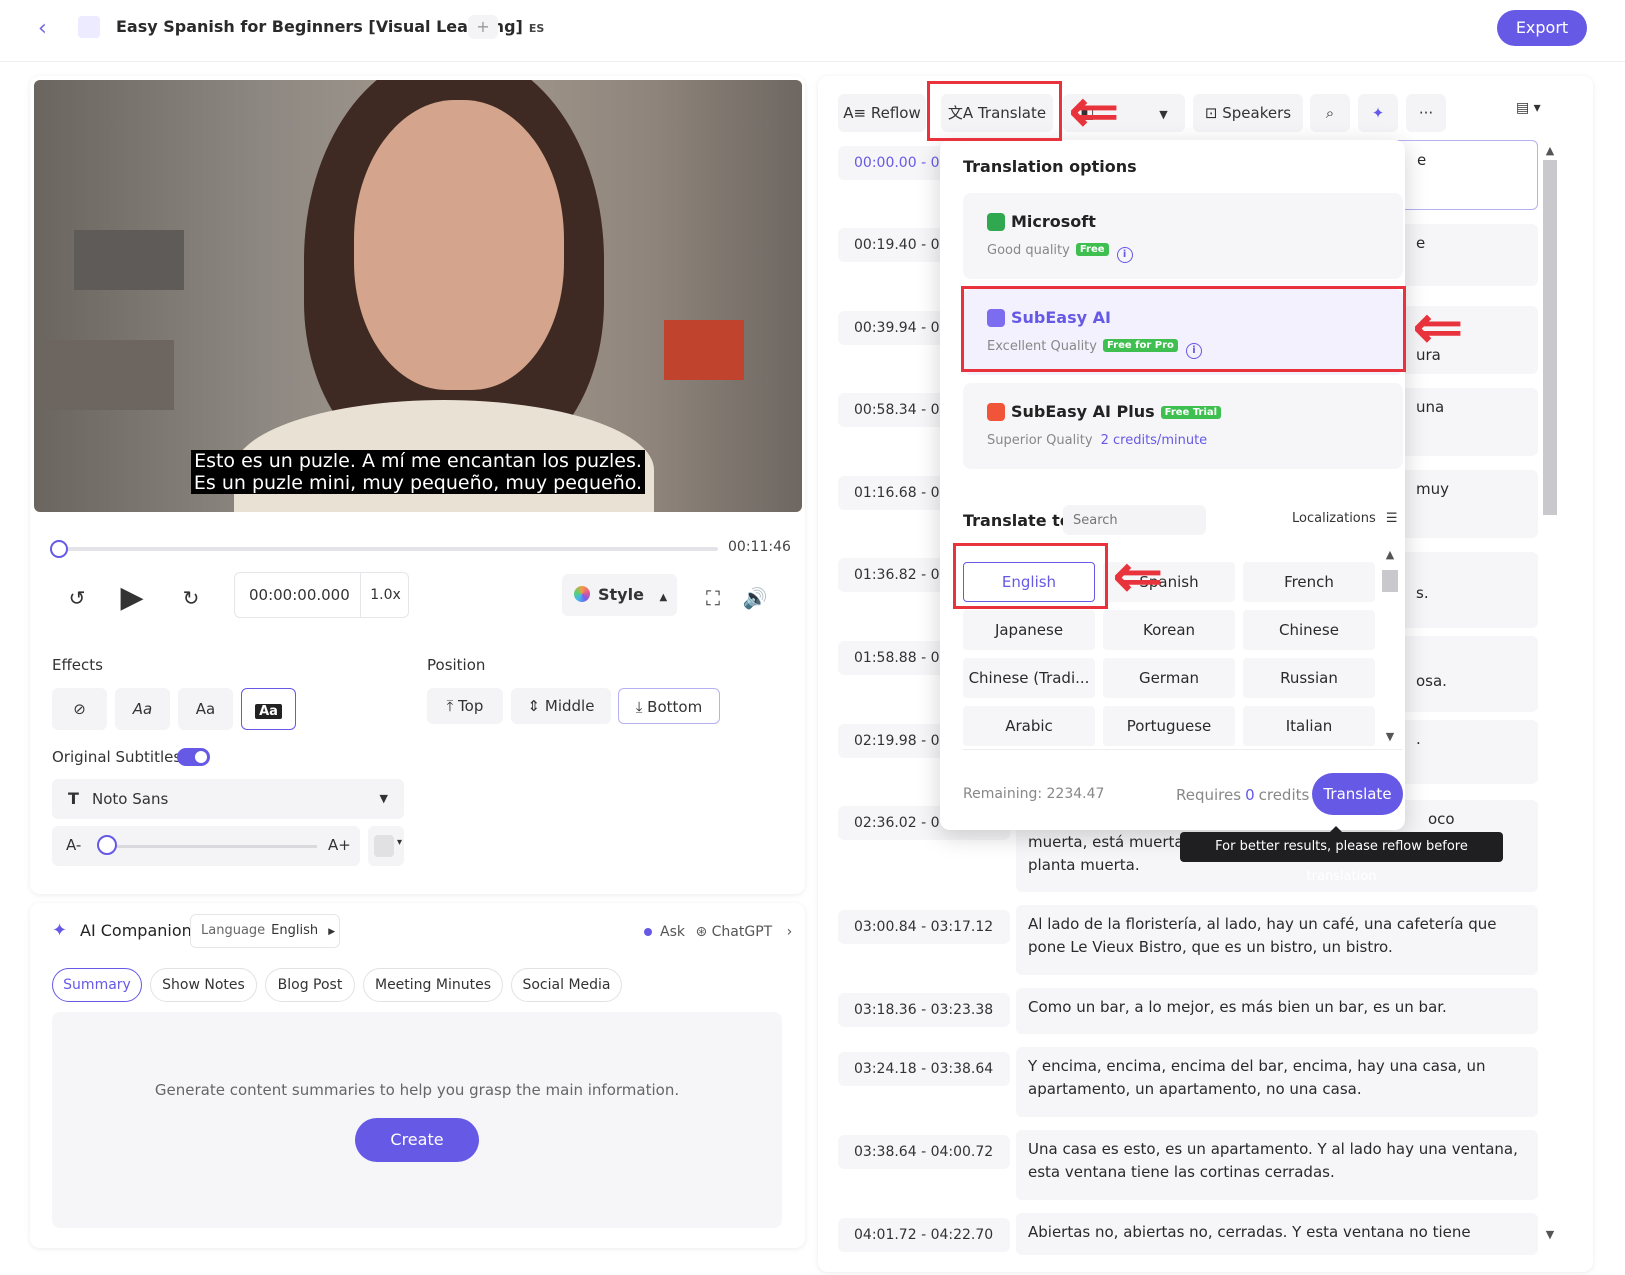  Describe the element at coordinates (924, 1152) in the screenshot. I see `segment-time: 03:38.64 - 04:00.72` at that location.